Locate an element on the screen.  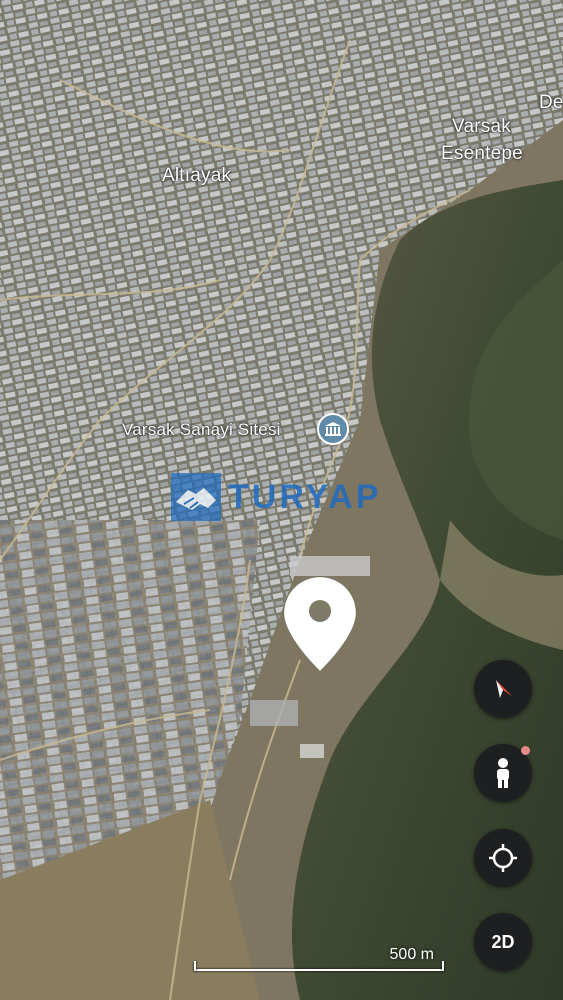
place-label-esentepe: Esentepe is located at coordinates (482, 154).